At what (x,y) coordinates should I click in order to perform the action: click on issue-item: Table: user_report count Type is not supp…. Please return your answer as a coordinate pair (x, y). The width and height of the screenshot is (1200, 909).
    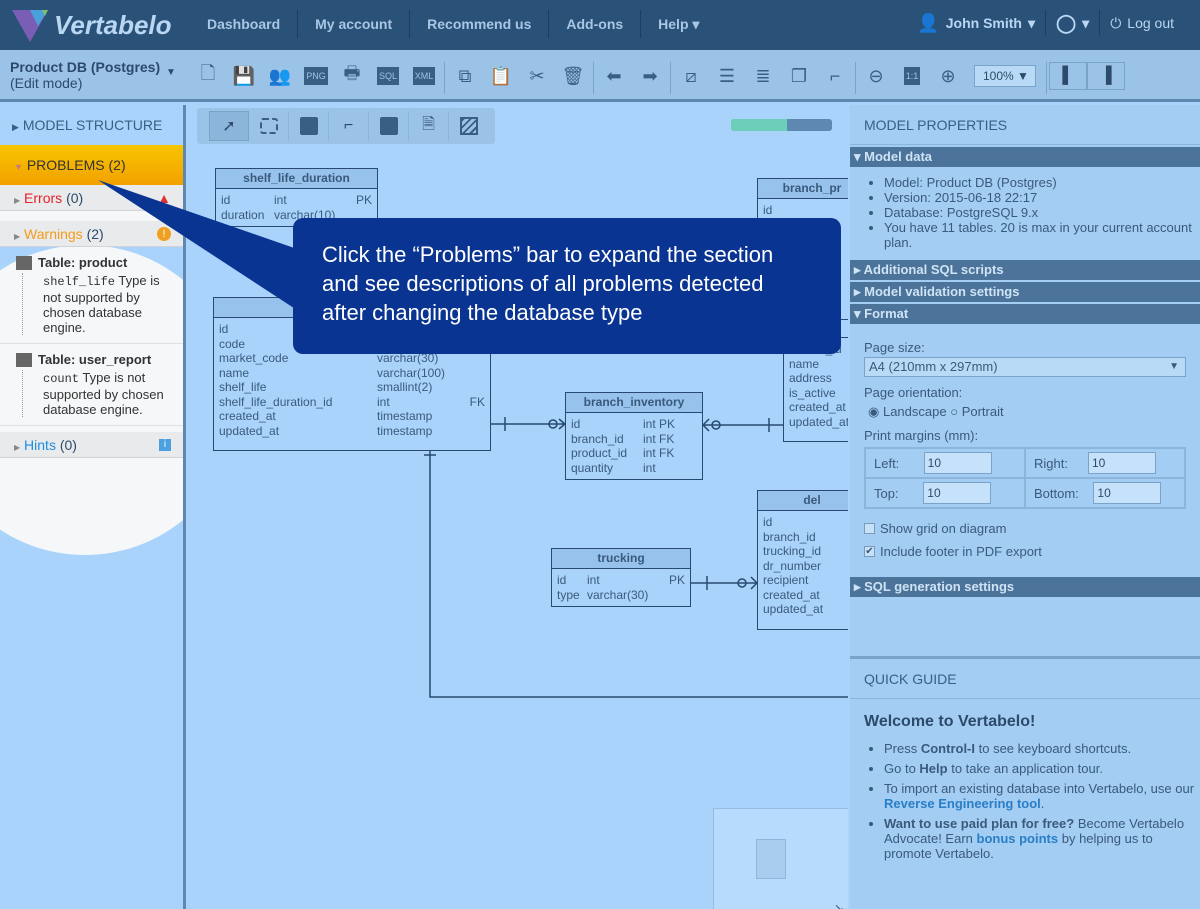
    Looking at the image, I should click on (91, 385).